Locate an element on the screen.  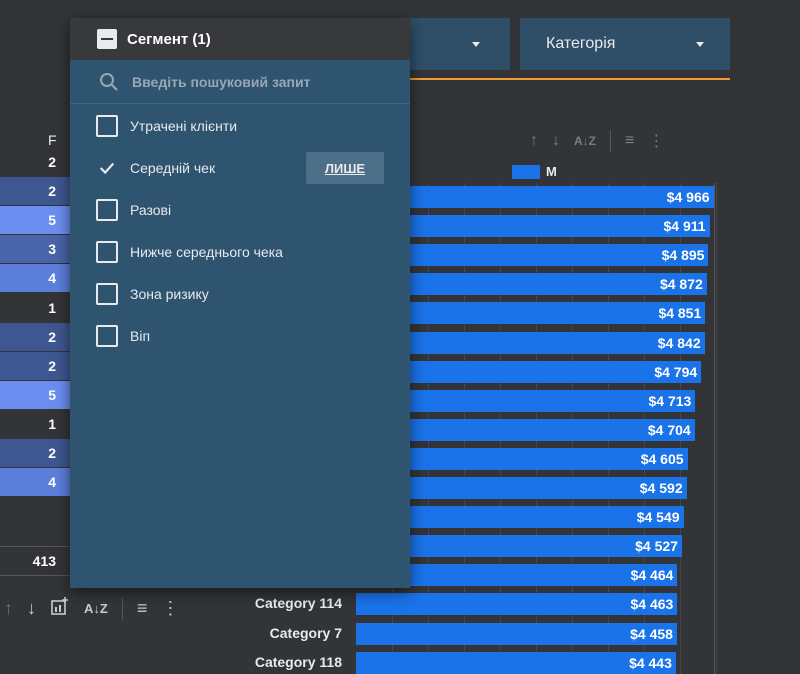
bar-value-label: $4 911 is located at coordinates (684, 226).